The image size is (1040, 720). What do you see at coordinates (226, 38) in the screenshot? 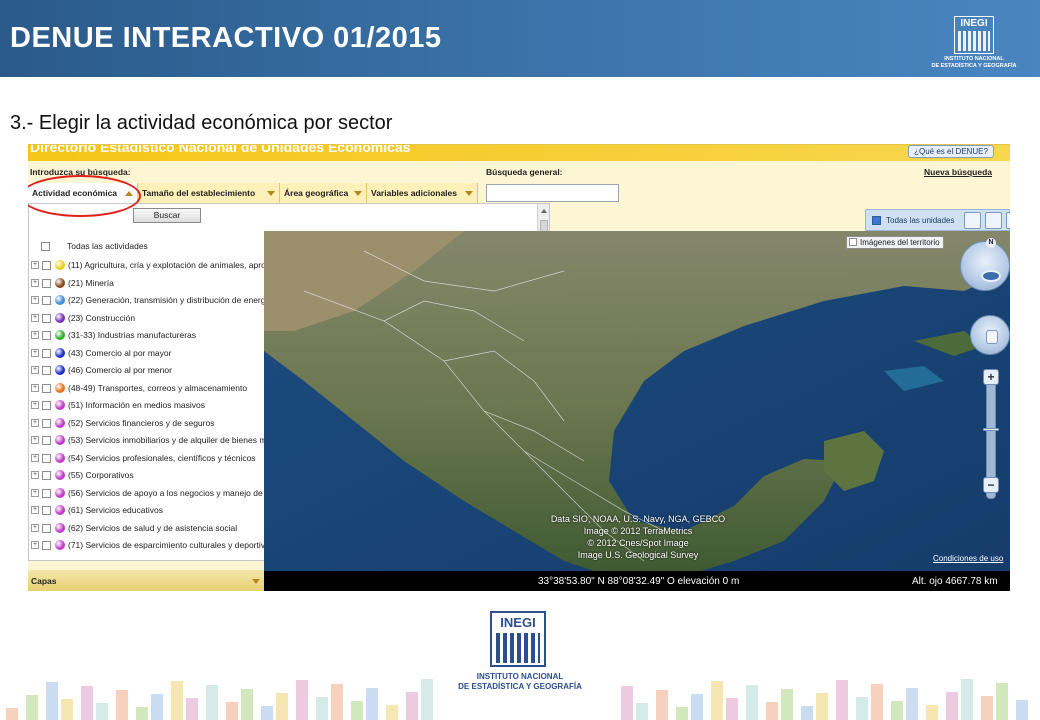
I see `slide-title: DENUE INTERACTIVO 01/2015` at bounding box center [226, 38].